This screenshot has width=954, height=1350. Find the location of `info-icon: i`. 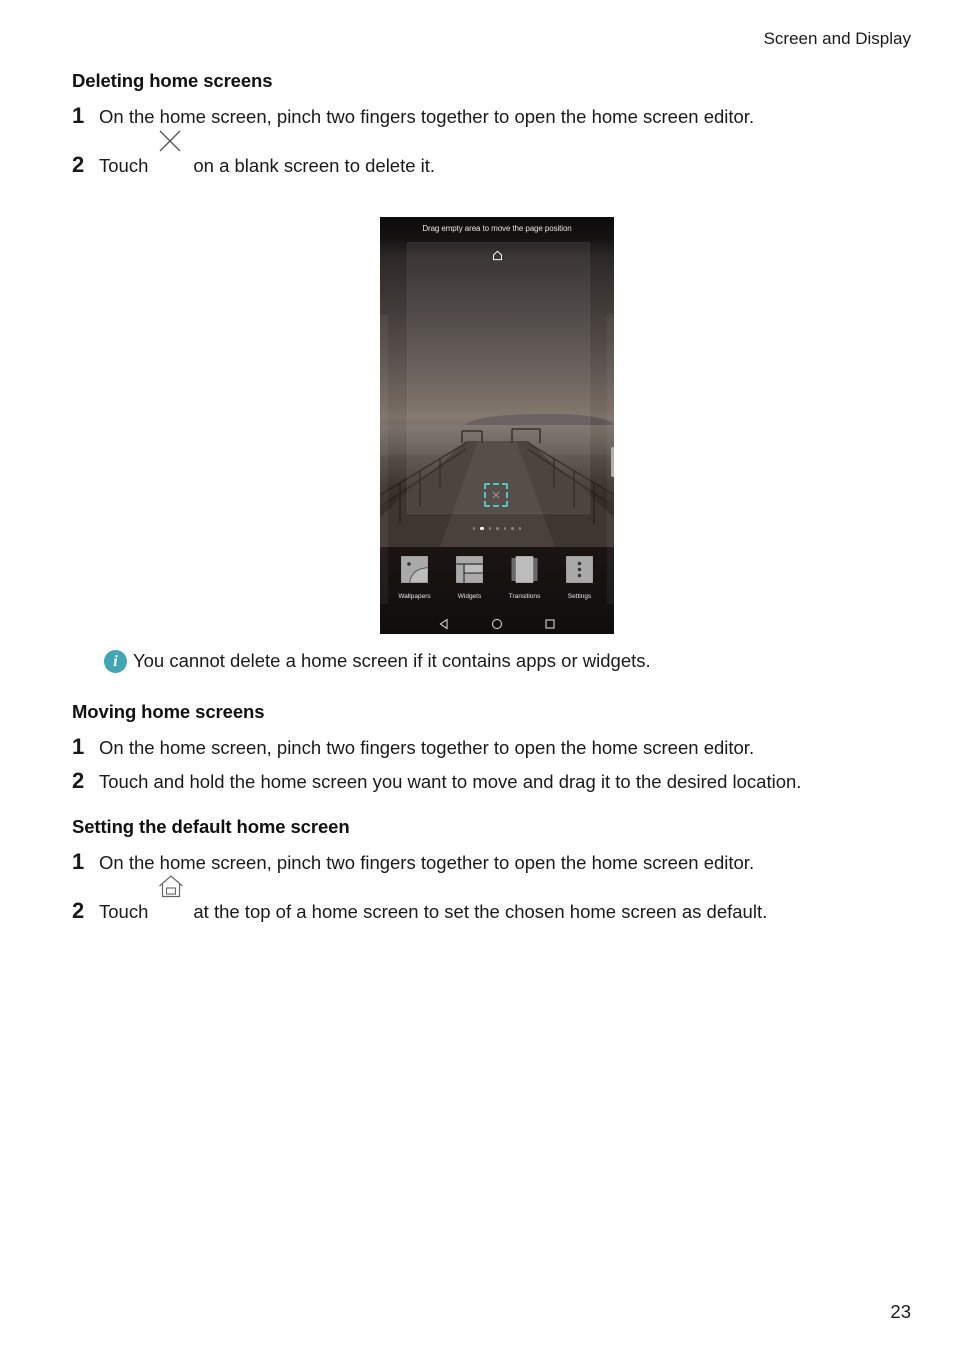

info-icon: i is located at coordinates (115, 661).